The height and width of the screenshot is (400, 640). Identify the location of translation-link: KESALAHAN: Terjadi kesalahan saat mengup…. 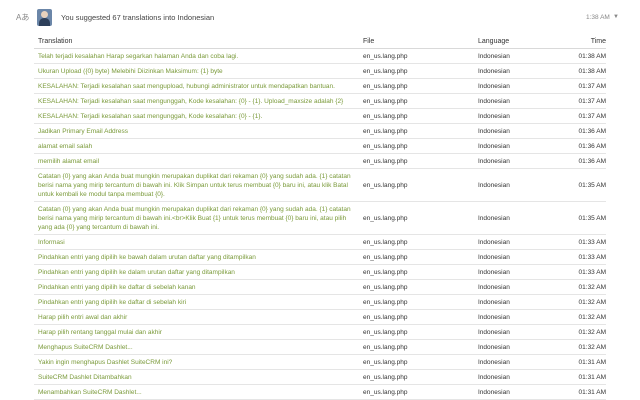
(196, 86).